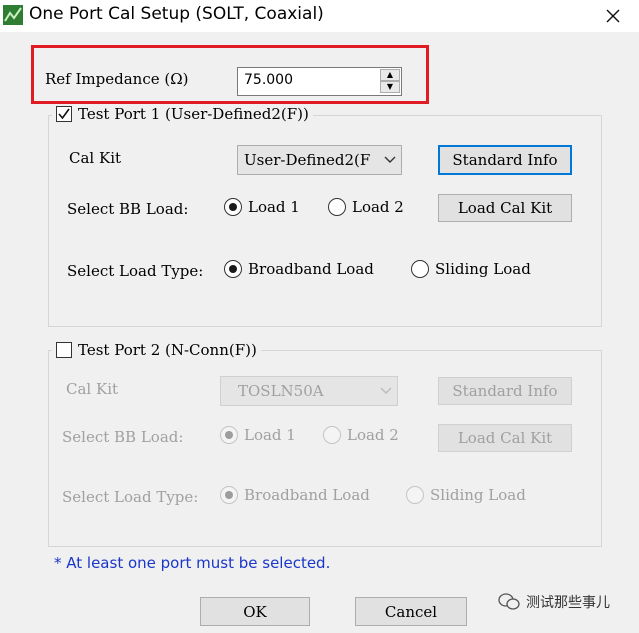 The image size is (639, 633). Describe the element at coordinates (307, 160) in the screenshot. I see `port1-cal-kit-value: User-Defined2(F` at that location.